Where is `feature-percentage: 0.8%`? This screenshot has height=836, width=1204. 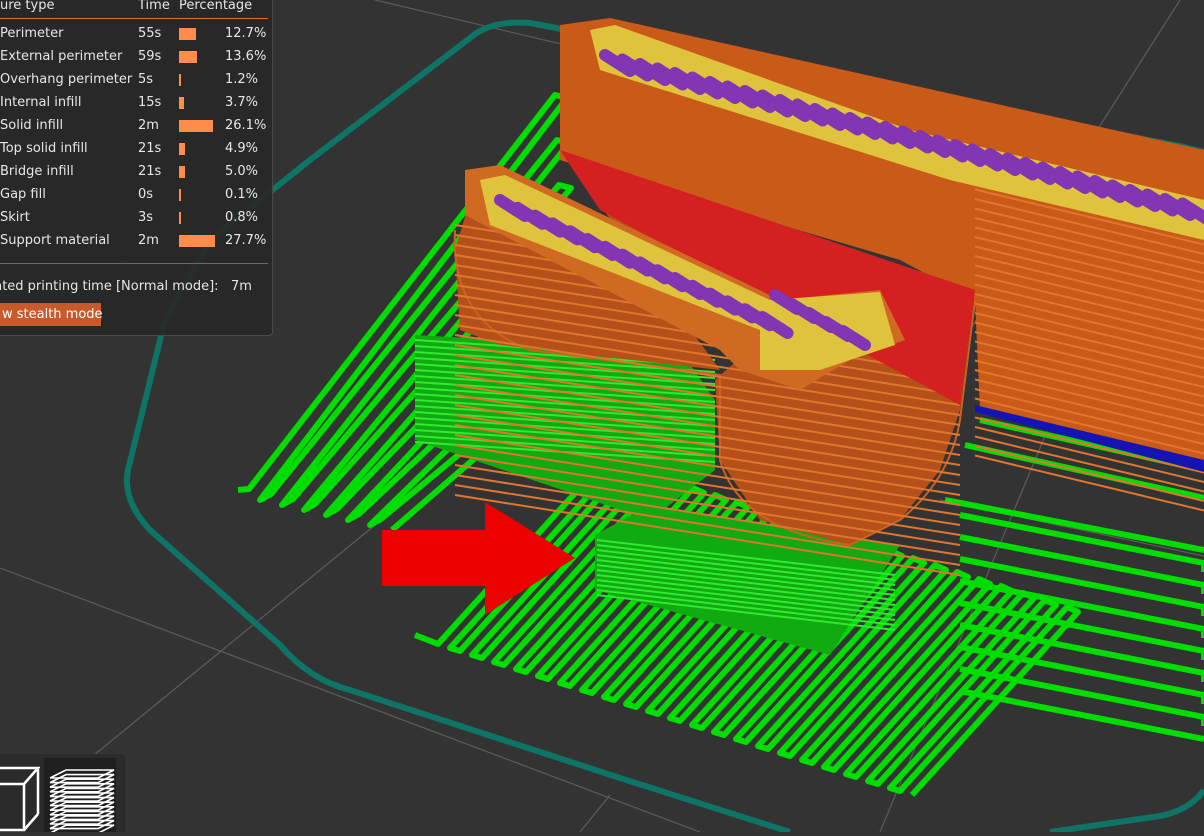
feature-percentage: 0.8% is located at coordinates (241, 217).